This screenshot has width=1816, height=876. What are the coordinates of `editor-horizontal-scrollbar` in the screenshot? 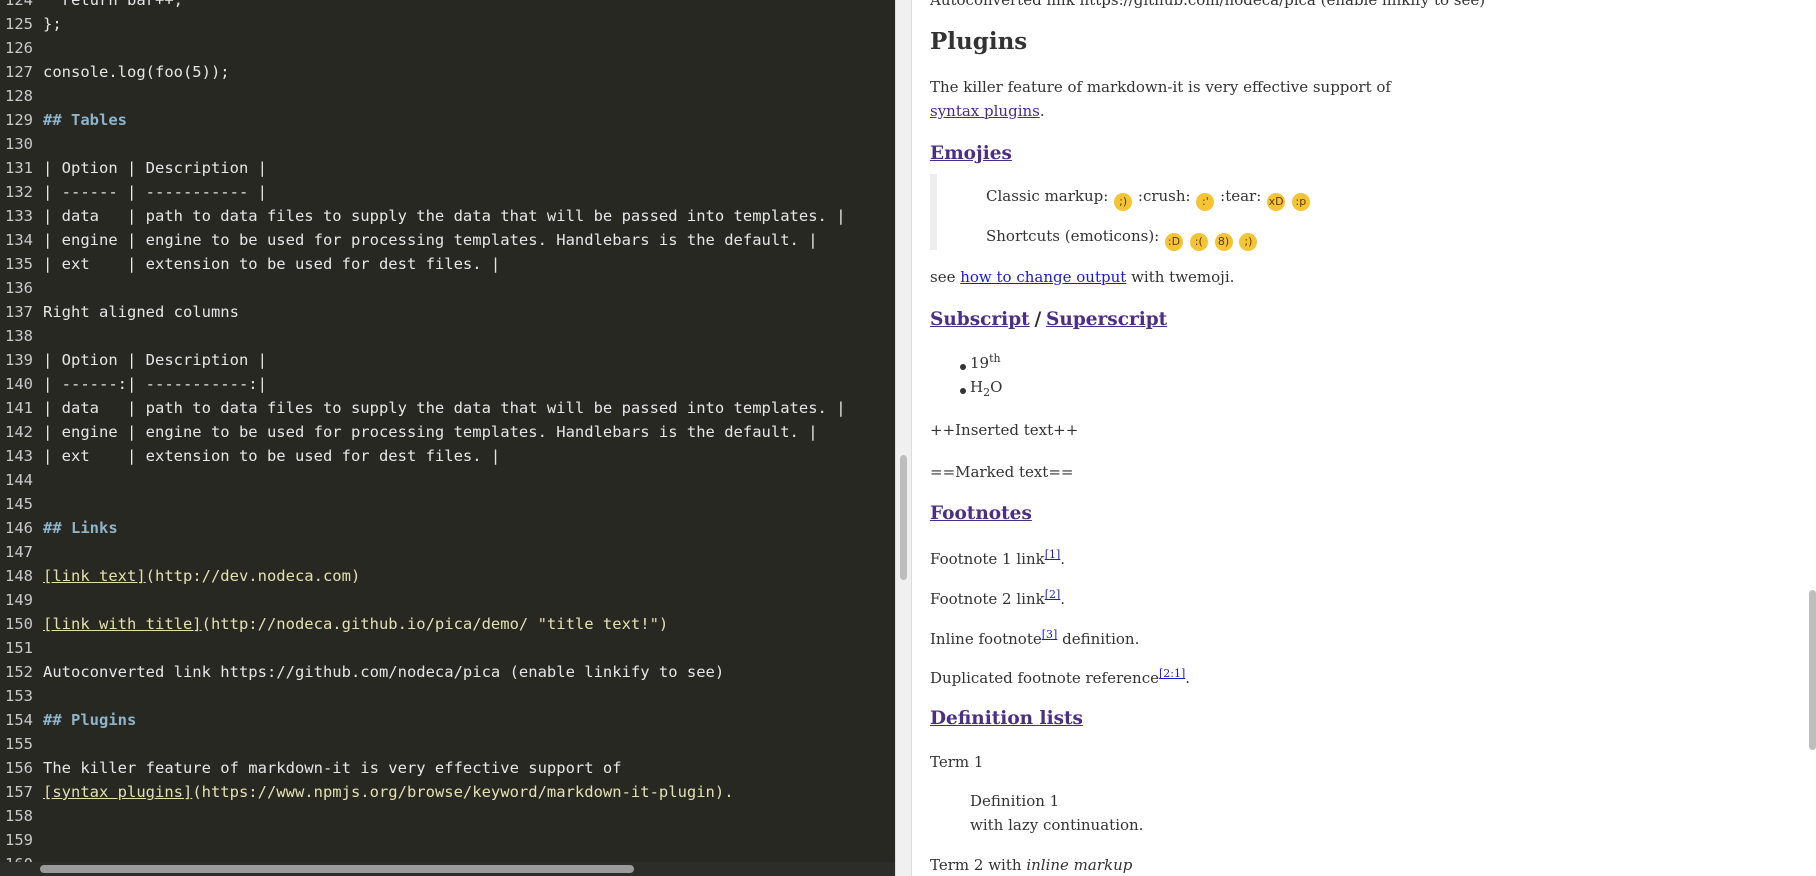 It's located at (447, 869).